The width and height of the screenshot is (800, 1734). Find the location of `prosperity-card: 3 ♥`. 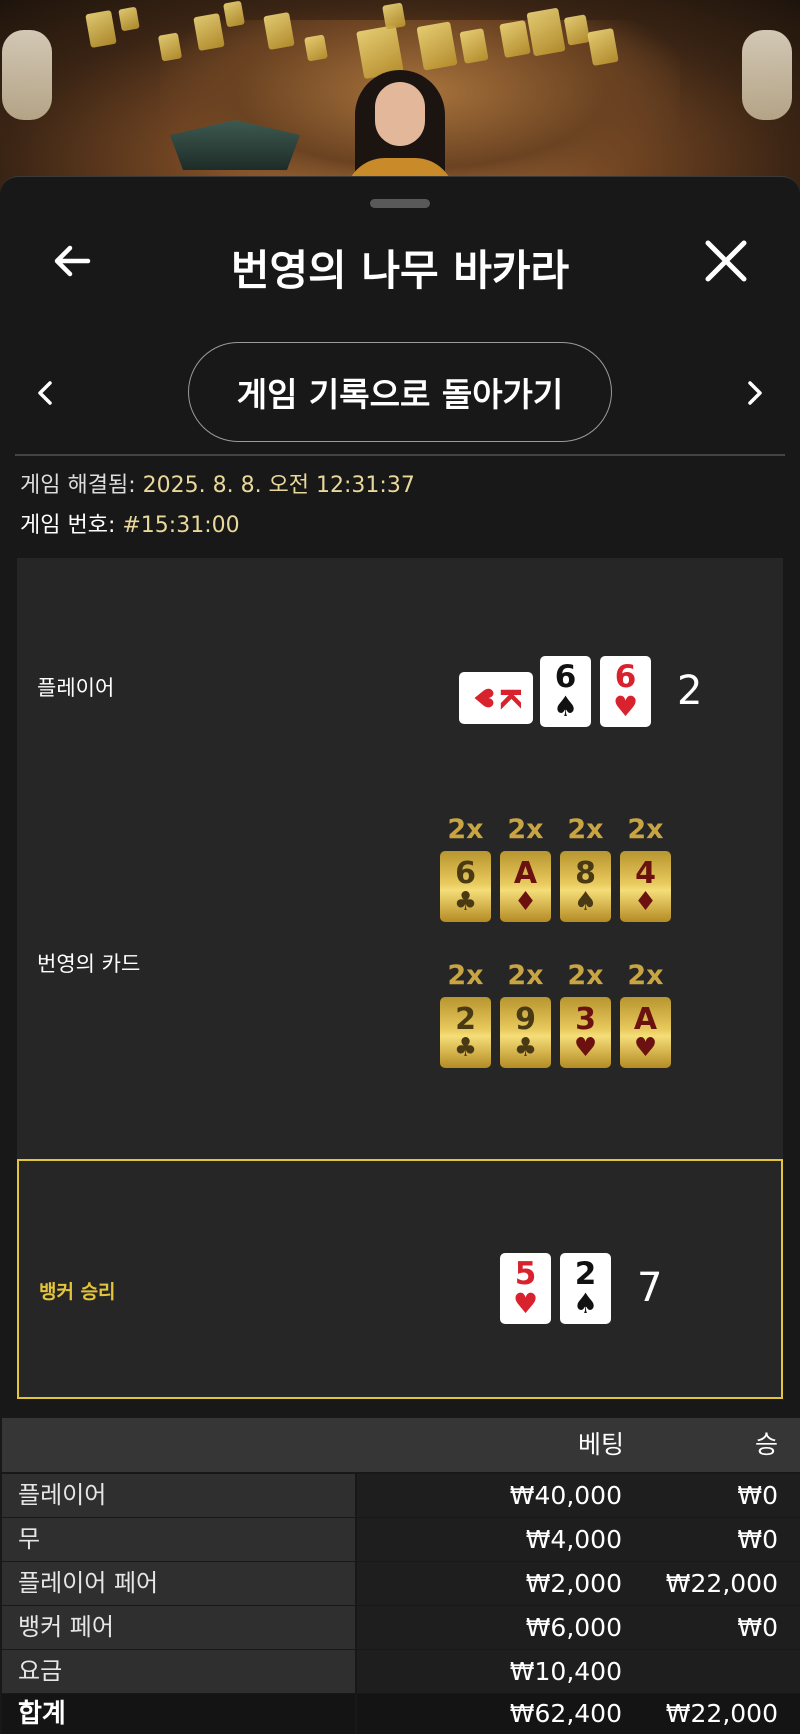

prosperity-card: 3 ♥ is located at coordinates (585, 1032).